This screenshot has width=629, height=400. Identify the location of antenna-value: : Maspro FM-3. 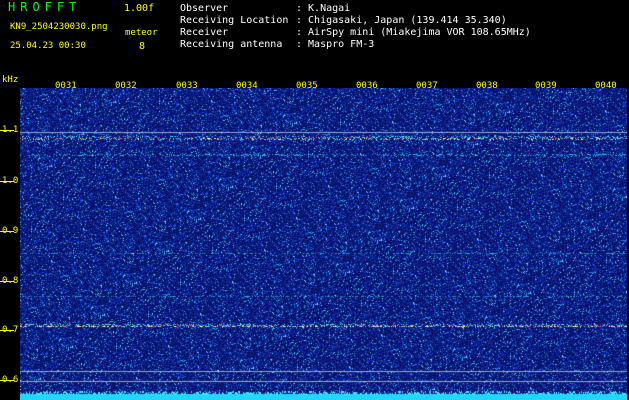
(335, 44).